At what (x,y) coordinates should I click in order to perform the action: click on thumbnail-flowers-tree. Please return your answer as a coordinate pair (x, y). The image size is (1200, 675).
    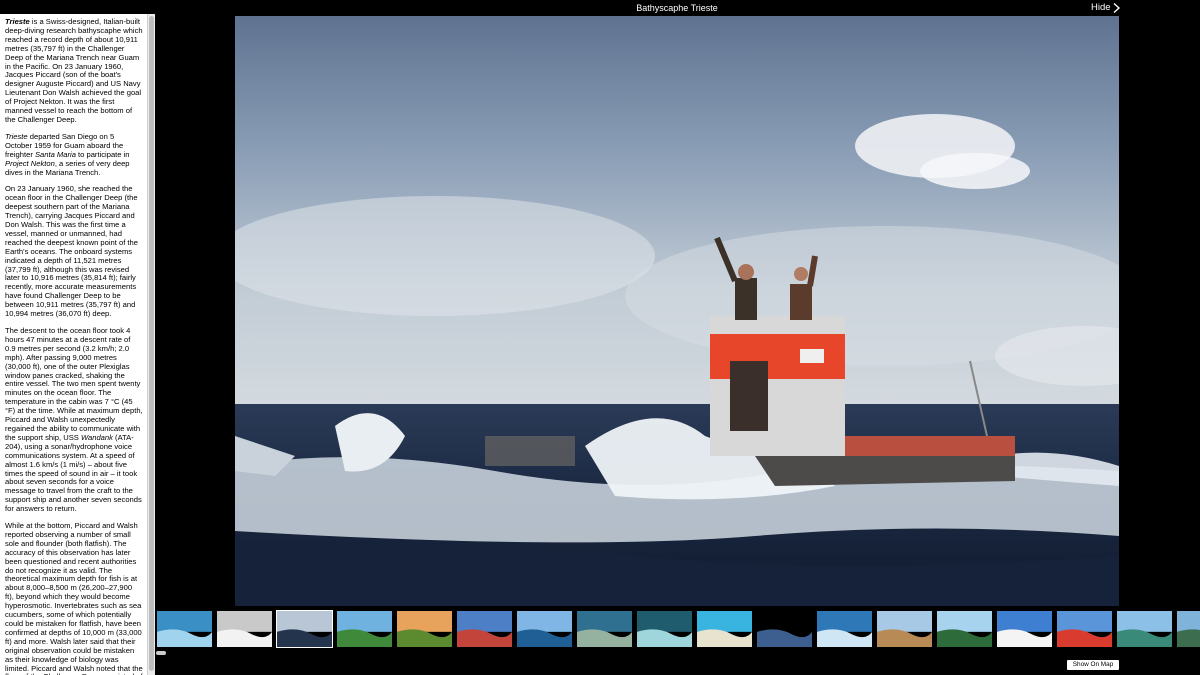
    Looking at the image, I should click on (484, 629).